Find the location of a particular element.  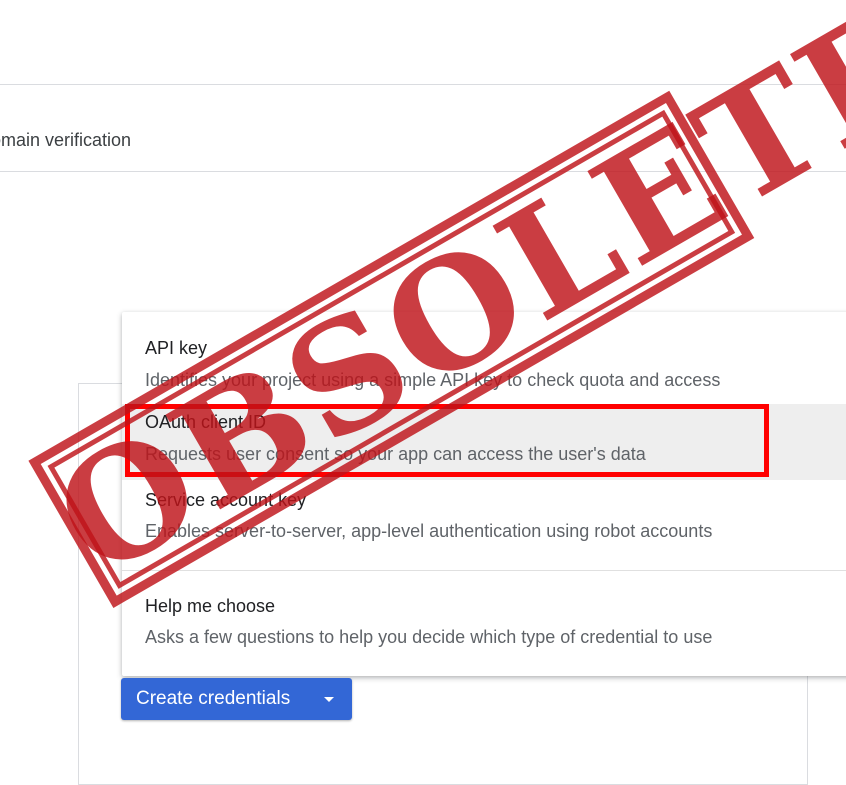

menu-item-title: API key is located at coordinates (176, 348).